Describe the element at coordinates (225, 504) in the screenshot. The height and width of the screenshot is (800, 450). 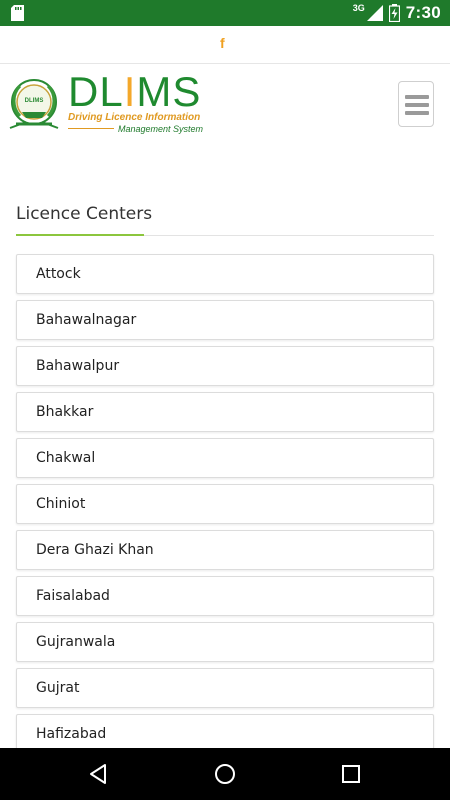
I see `center-list-item: Chiniot` at that location.